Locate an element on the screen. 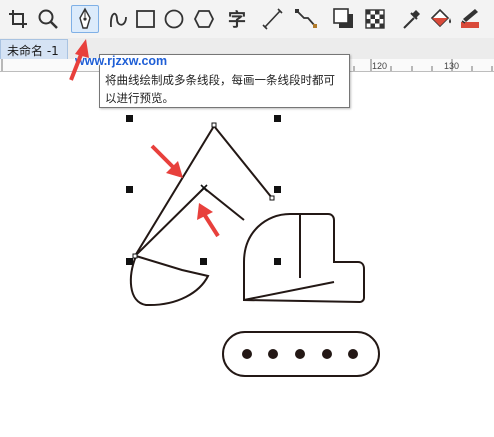  crop-tool-button is located at coordinates (18, 19).